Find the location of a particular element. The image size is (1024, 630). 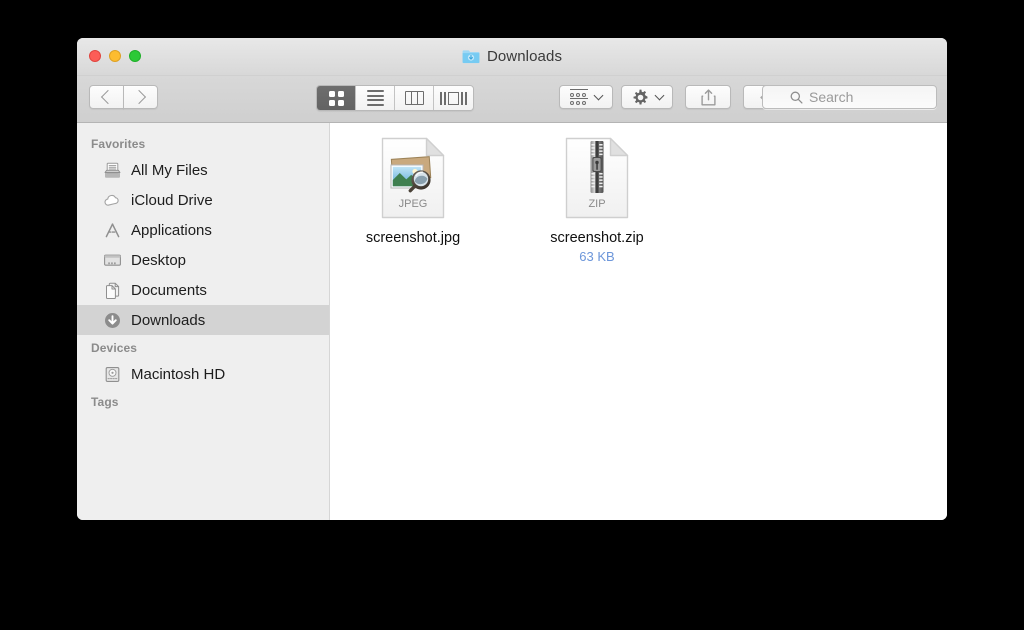

sidebar-item-label: Documents is located at coordinates (169, 290).